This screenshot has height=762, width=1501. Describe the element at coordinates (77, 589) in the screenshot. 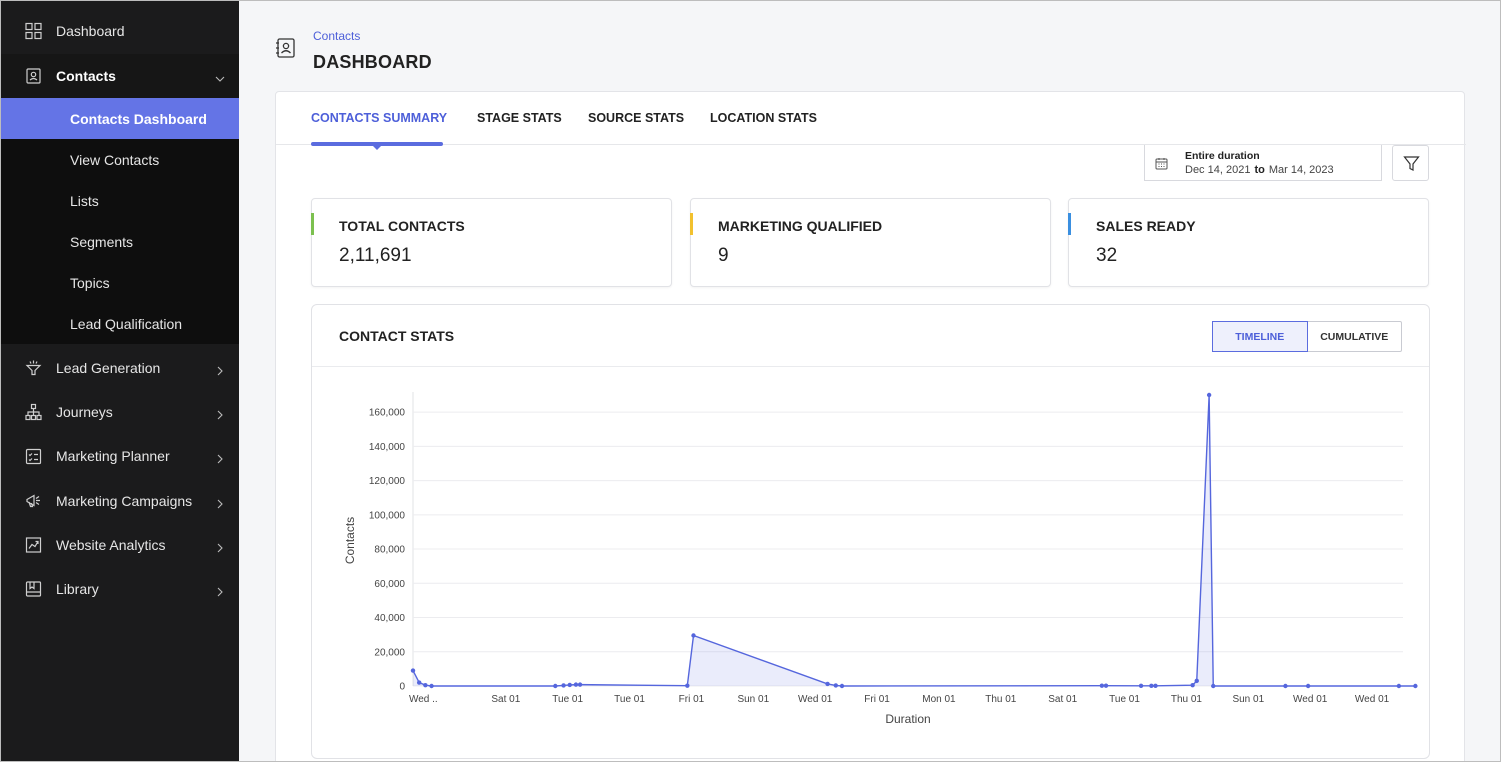

I see `sidebar-item-label: Library` at that location.